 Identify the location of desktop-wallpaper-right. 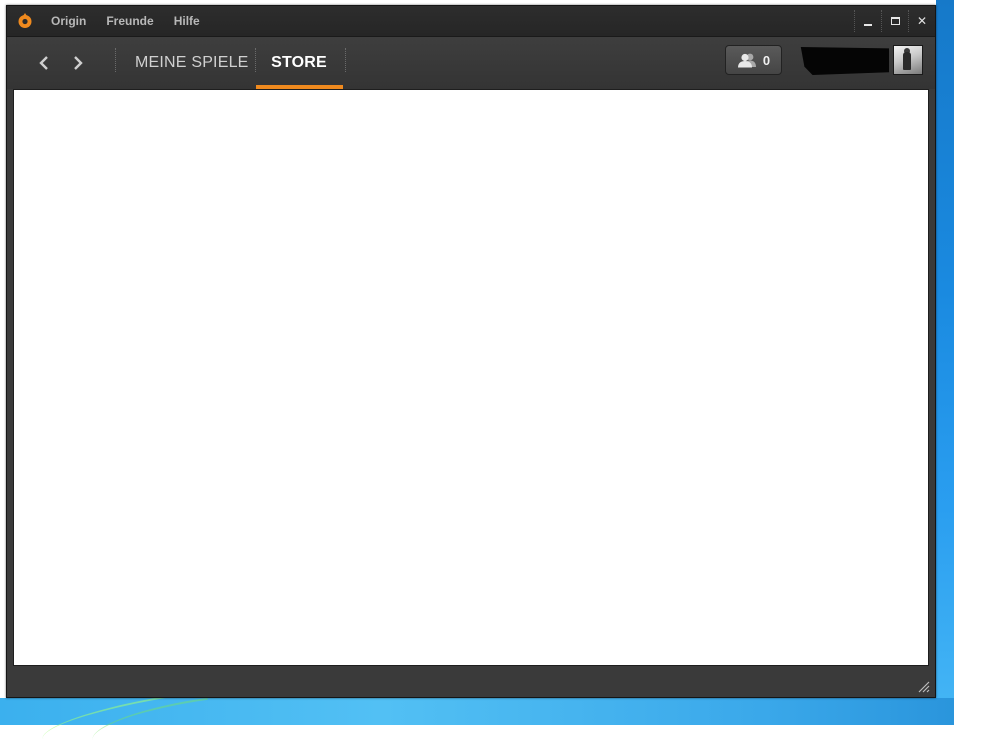
(945, 362).